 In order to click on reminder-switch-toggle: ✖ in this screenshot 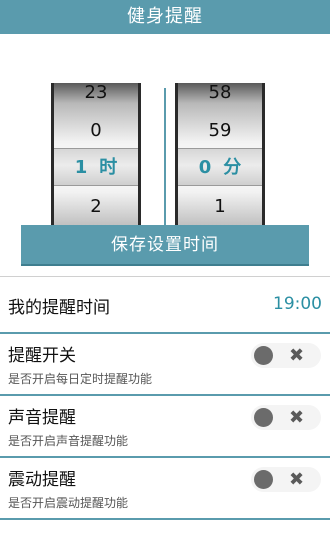, I will do `click(286, 355)`.